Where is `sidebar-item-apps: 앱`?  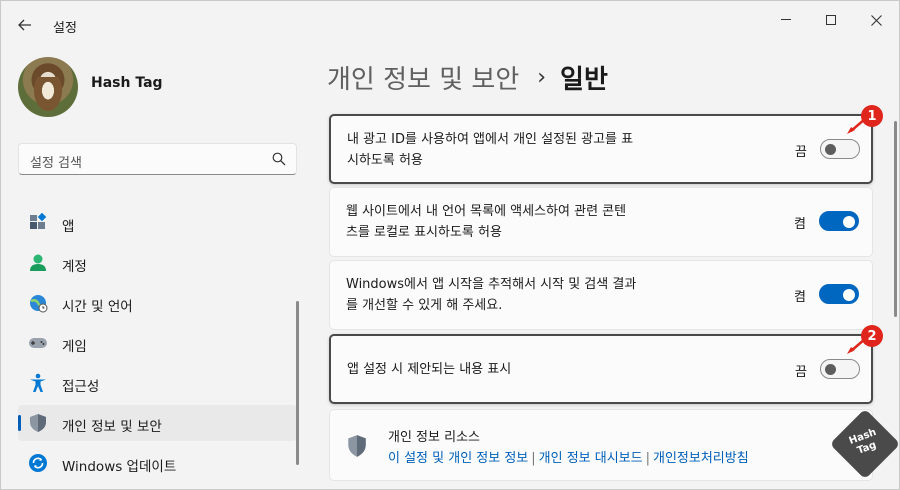 sidebar-item-apps: 앱 is located at coordinates (157, 223).